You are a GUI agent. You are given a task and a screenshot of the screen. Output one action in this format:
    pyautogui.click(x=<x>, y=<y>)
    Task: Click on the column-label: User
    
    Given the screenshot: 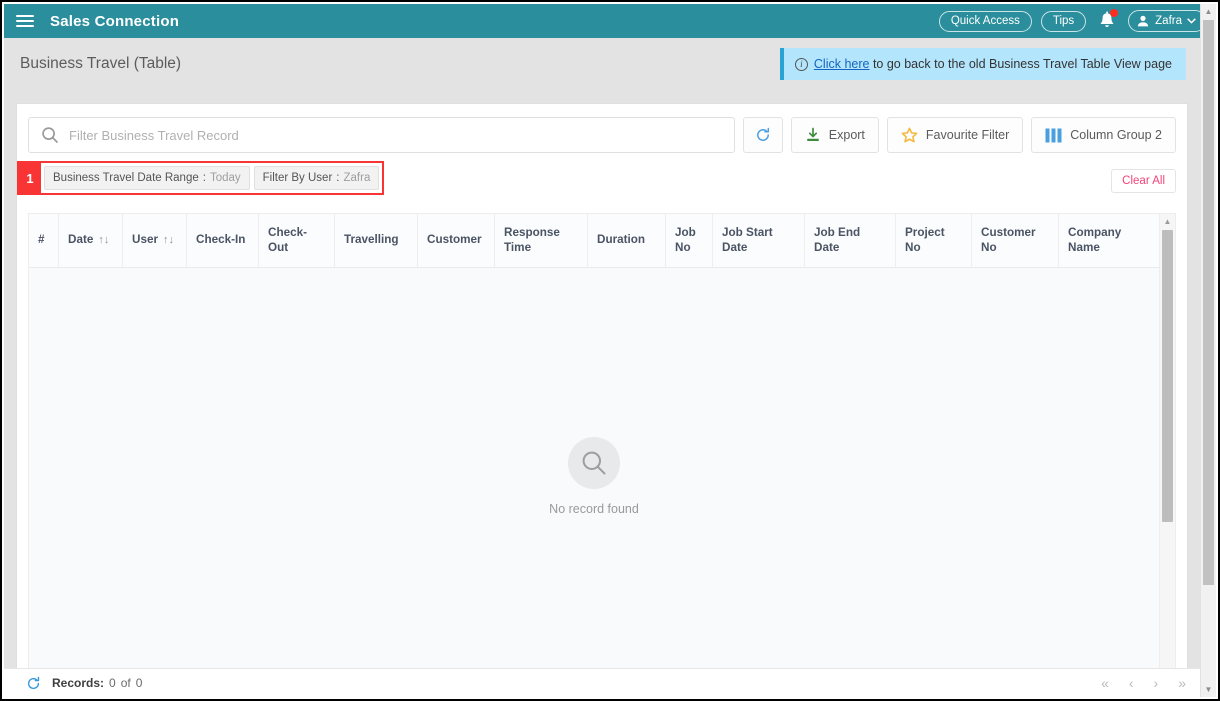 What is the action you would take?
    pyautogui.click(x=145, y=240)
    